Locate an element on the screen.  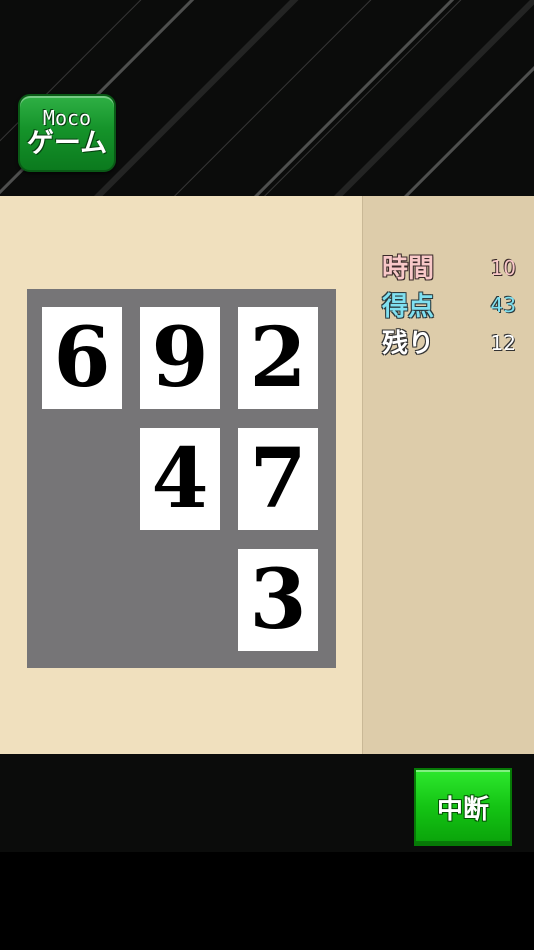
remaining-label: 残り is located at coordinates (408, 344).